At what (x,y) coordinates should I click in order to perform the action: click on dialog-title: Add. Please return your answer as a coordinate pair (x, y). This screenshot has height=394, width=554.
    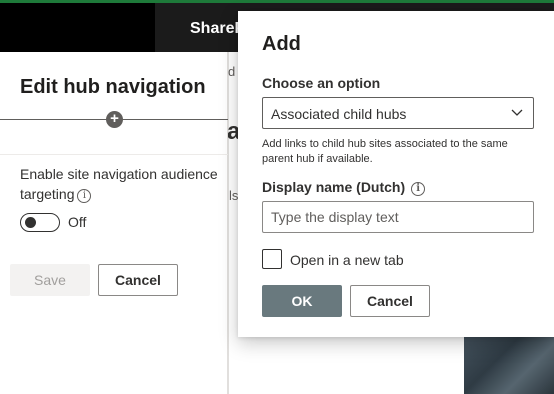
    Looking at the image, I should click on (281, 44).